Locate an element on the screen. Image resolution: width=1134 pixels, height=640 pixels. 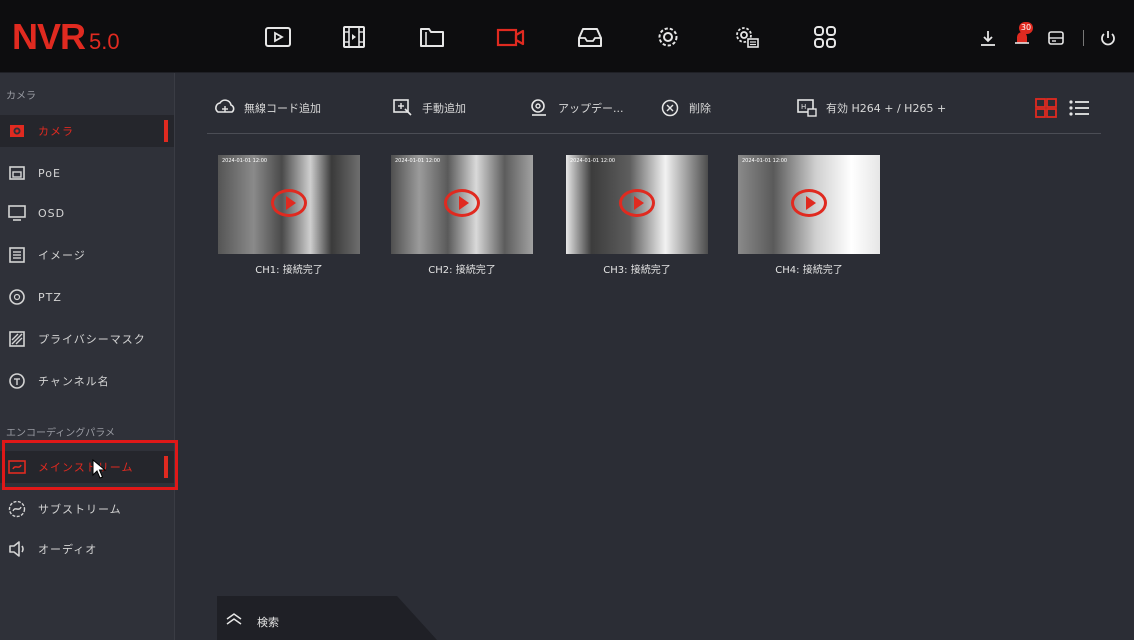
manual-add-icon is located at coordinates (402, 107).